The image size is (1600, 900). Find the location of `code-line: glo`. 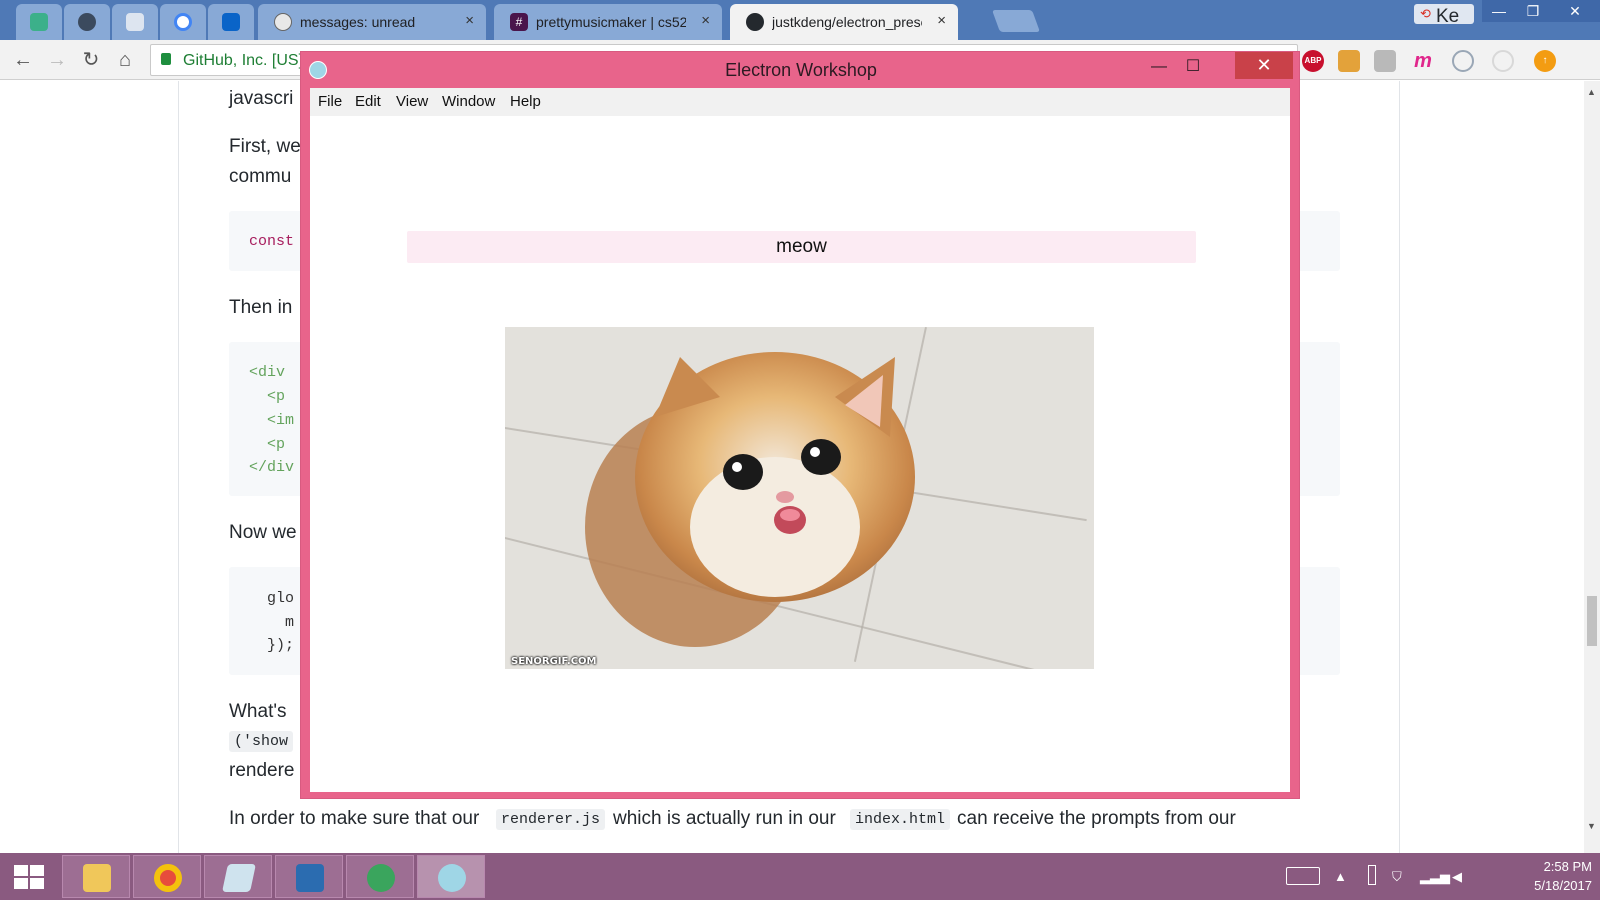

code-line: glo is located at coordinates (281, 598).